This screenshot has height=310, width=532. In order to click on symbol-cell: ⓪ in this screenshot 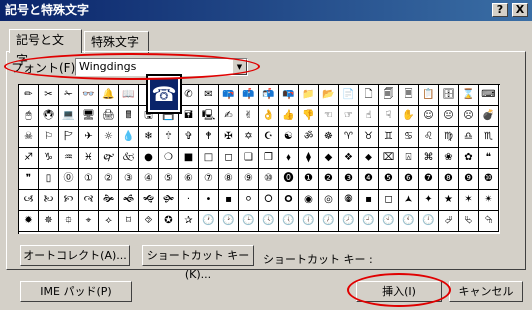, I will do `click(69, 179)`.